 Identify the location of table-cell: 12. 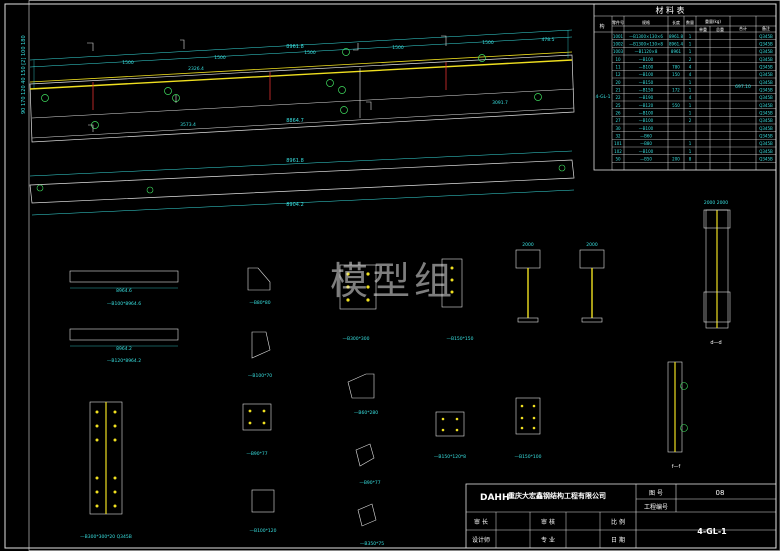
(618, 74).